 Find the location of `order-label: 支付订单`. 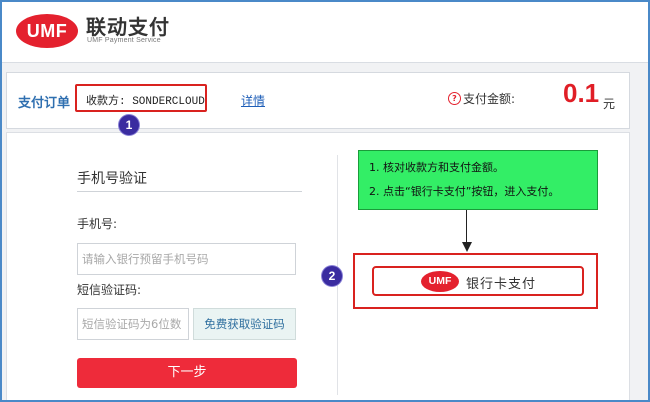

order-label: 支付订单 is located at coordinates (44, 103).